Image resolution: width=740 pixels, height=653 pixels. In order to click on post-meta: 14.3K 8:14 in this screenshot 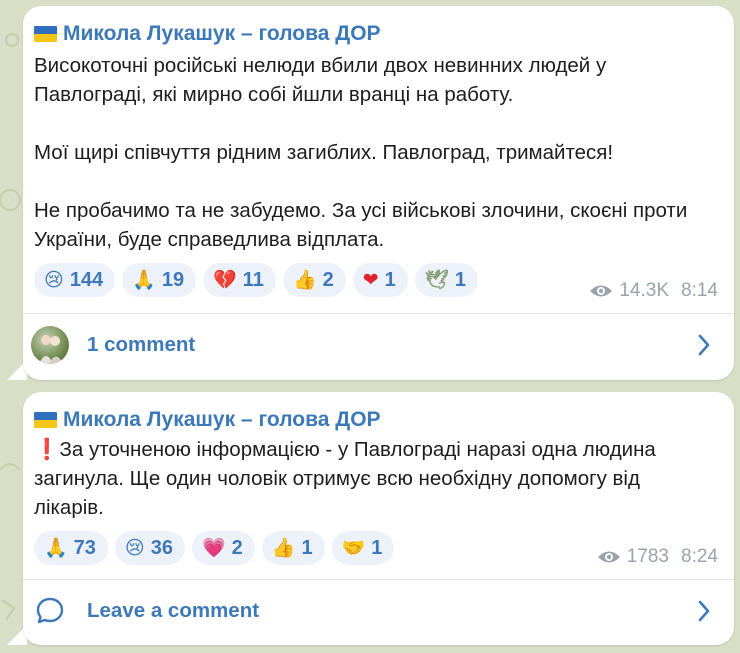, I will do `click(653, 291)`.